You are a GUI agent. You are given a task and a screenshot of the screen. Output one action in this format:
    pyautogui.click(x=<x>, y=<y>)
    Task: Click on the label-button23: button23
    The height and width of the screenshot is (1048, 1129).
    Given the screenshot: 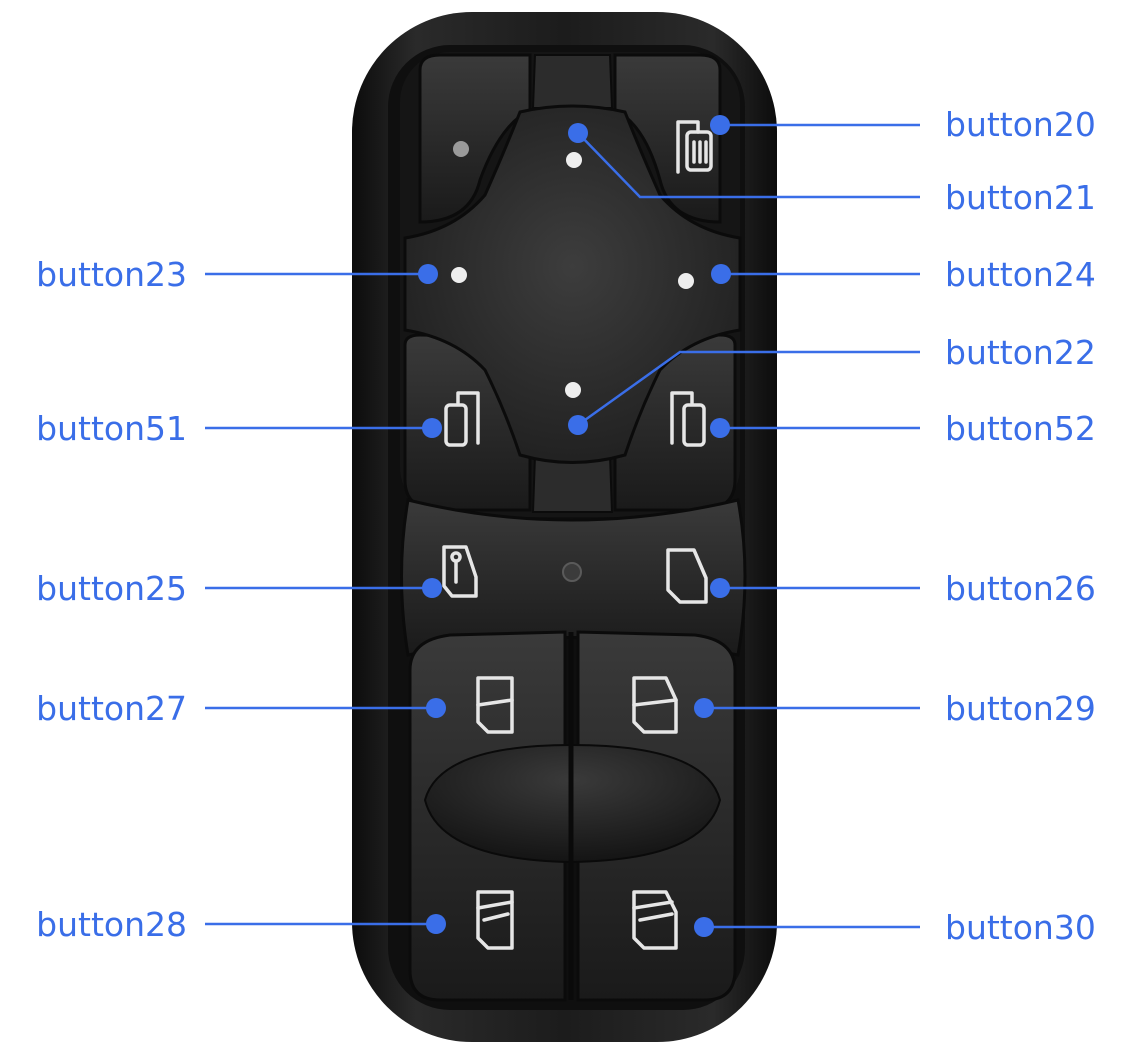 What is the action you would take?
    pyautogui.click(x=111, y=274)
    